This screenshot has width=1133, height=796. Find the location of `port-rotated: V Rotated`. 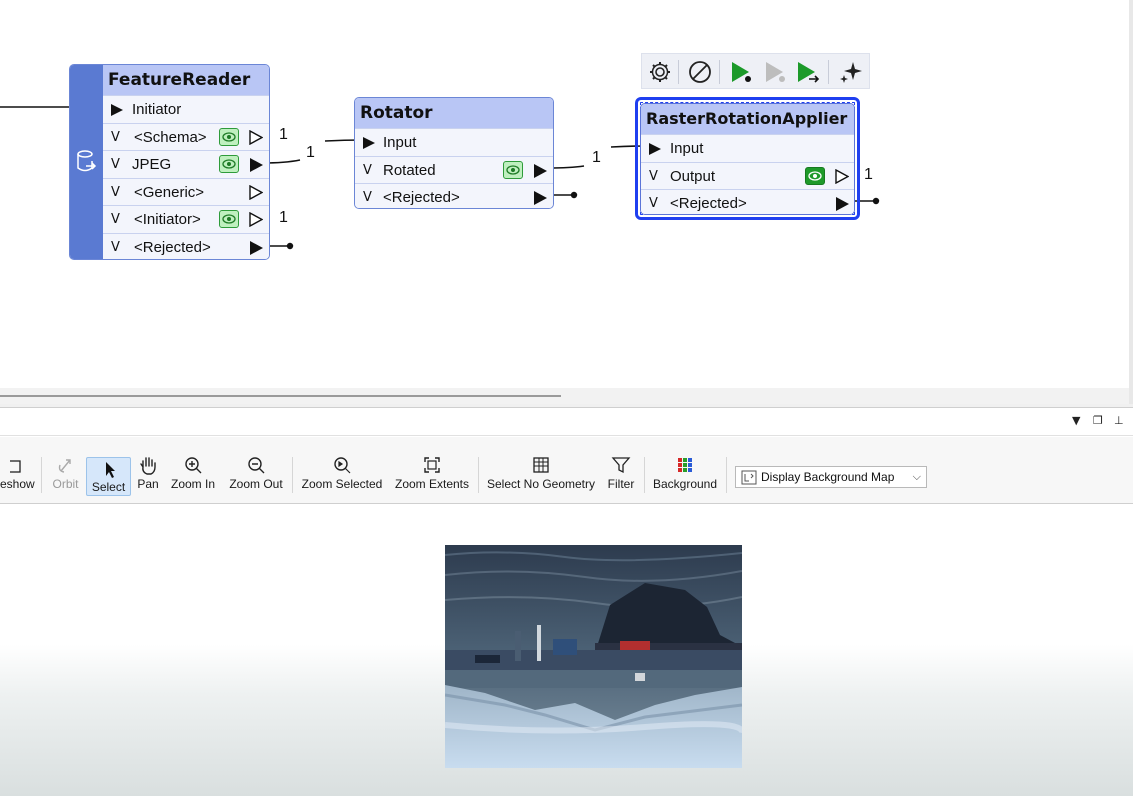

port-rotated: V Rotated is located at coordinates (454, 169).